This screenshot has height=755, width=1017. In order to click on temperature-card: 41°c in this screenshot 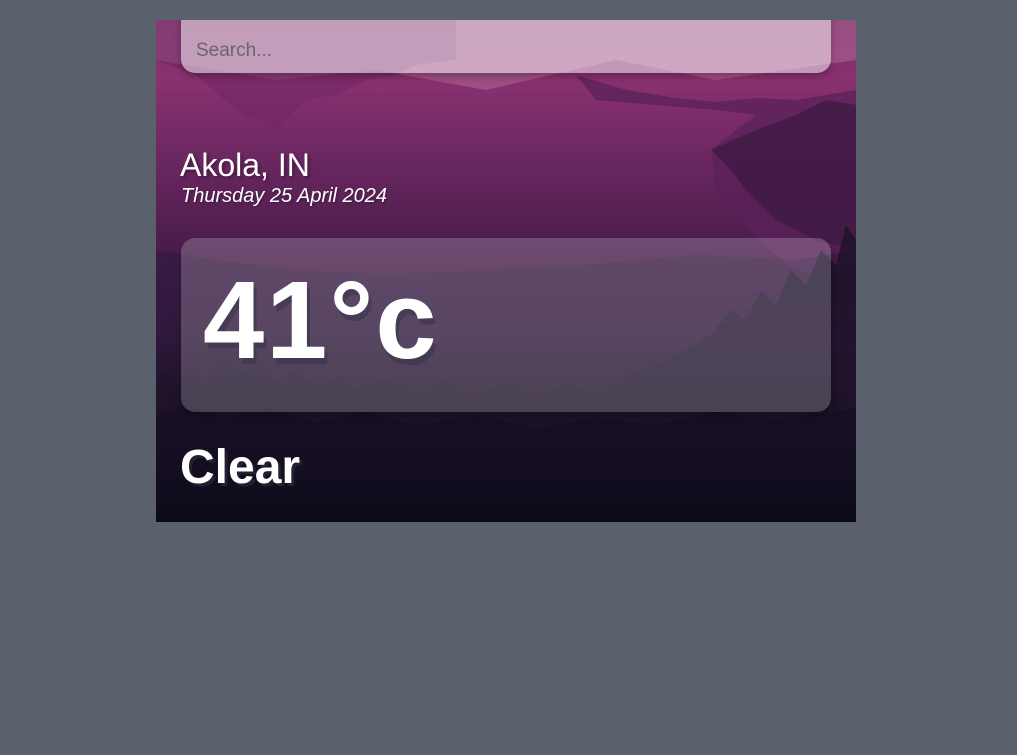, I will do `click(506, 325)`.